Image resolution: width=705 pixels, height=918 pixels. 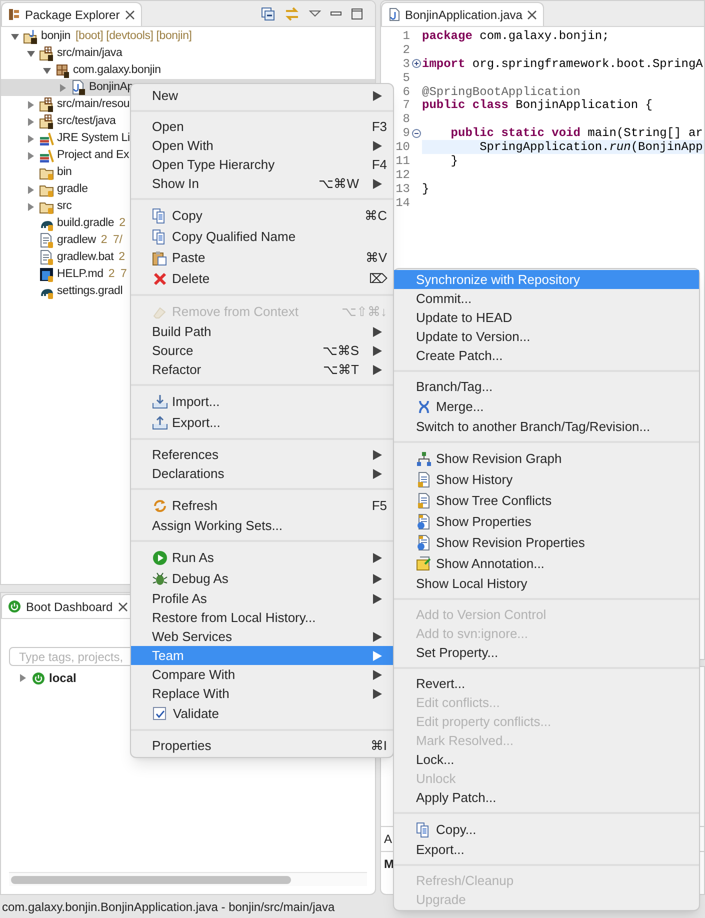 I want to click on line-number: 6, so click(x=406, y=92).